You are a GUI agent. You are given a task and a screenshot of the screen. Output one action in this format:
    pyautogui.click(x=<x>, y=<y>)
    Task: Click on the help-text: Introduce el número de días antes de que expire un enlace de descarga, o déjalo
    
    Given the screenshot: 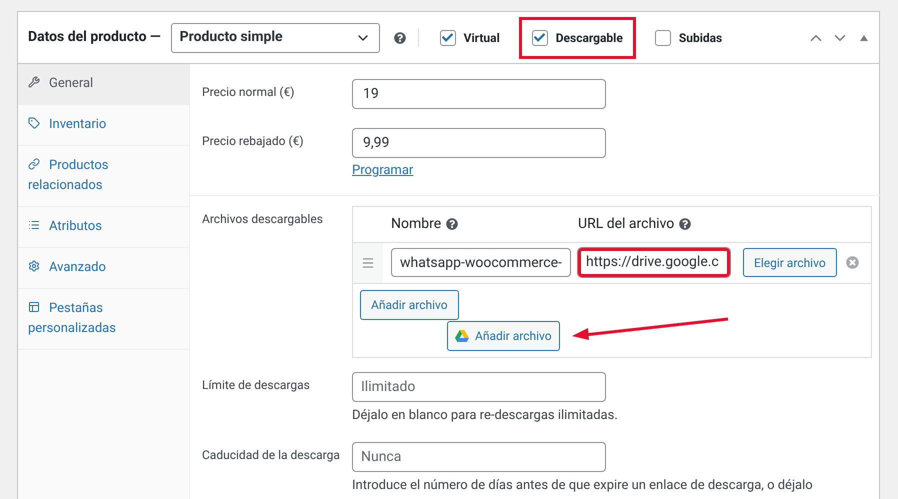 What is the action you would take?
    pyautogui.click(x=582, y=486)
    